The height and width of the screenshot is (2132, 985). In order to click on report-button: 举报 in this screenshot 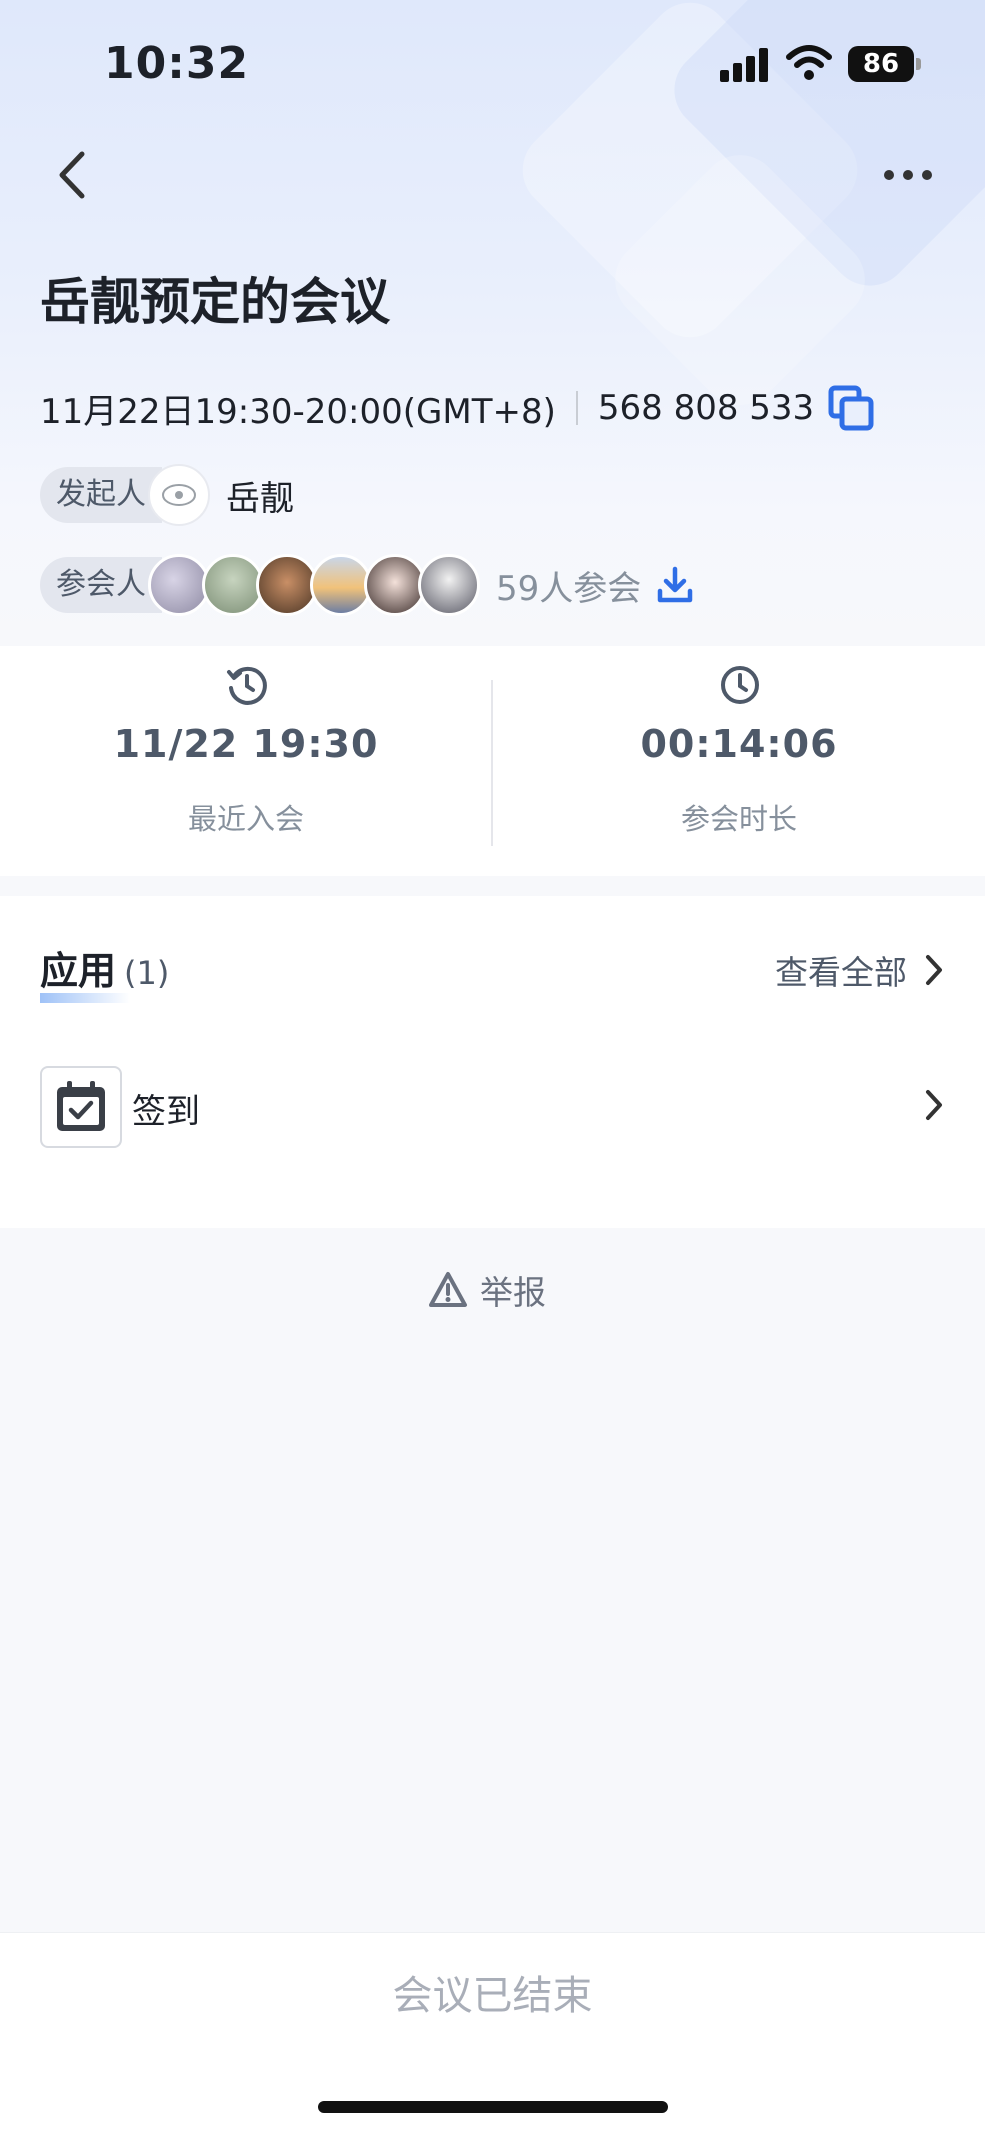, I will do `click(487, 1290)`.